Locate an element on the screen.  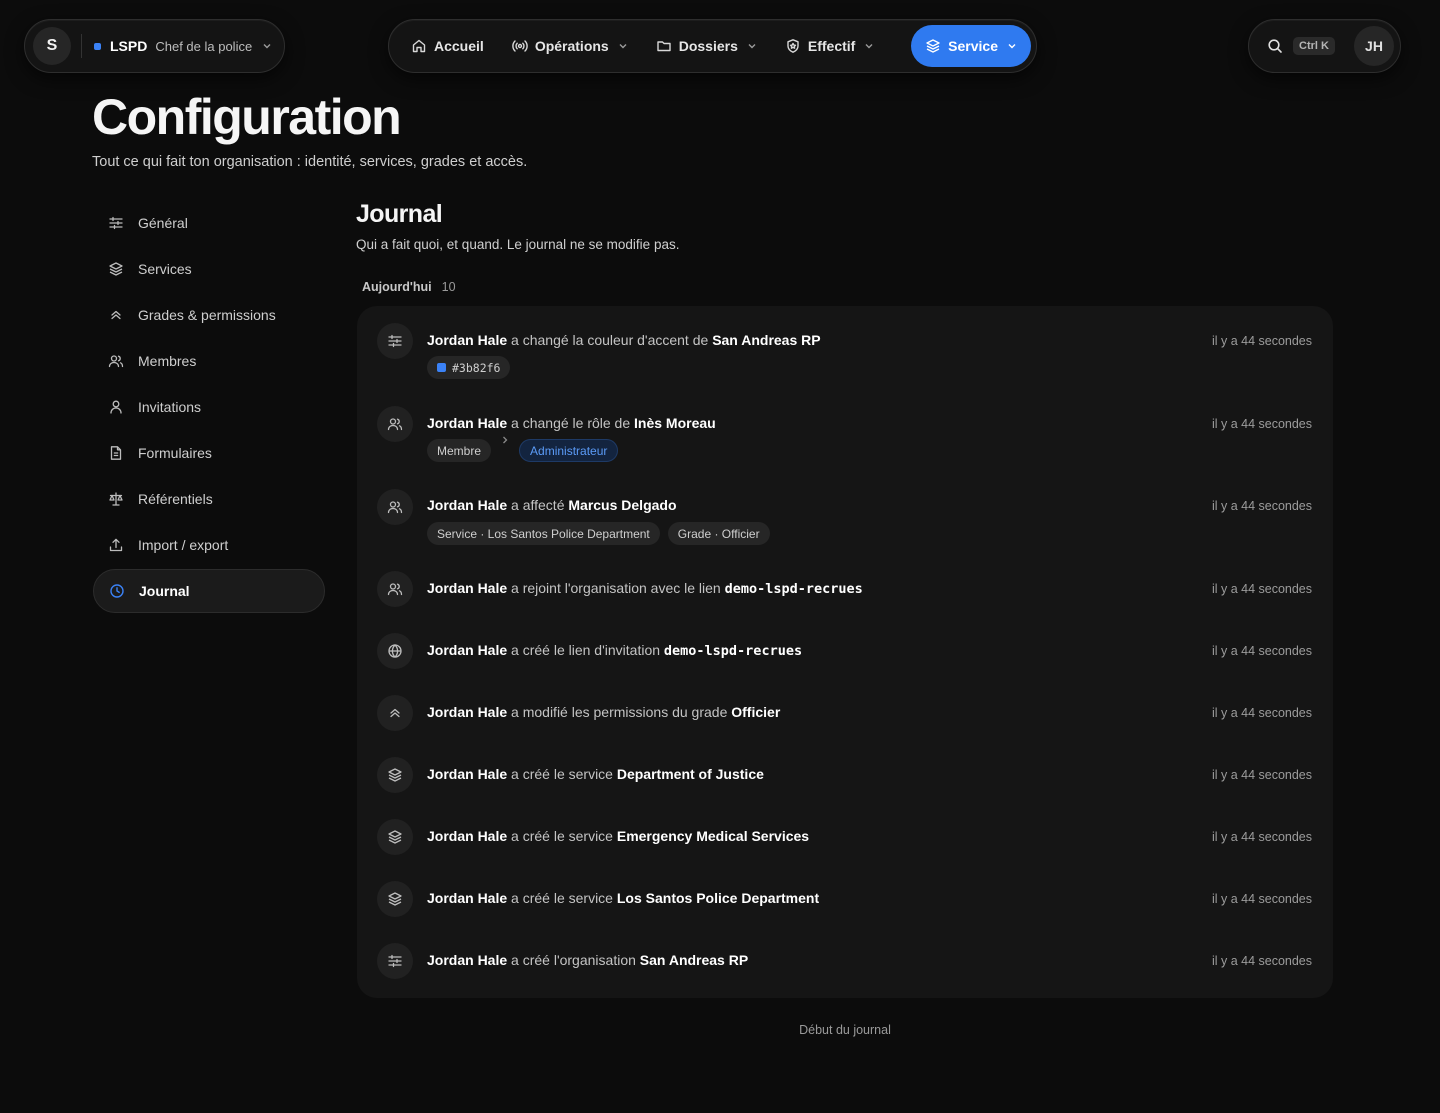
sidebar-item-formulaires: Formulaires is located at coordinates (209, 453).